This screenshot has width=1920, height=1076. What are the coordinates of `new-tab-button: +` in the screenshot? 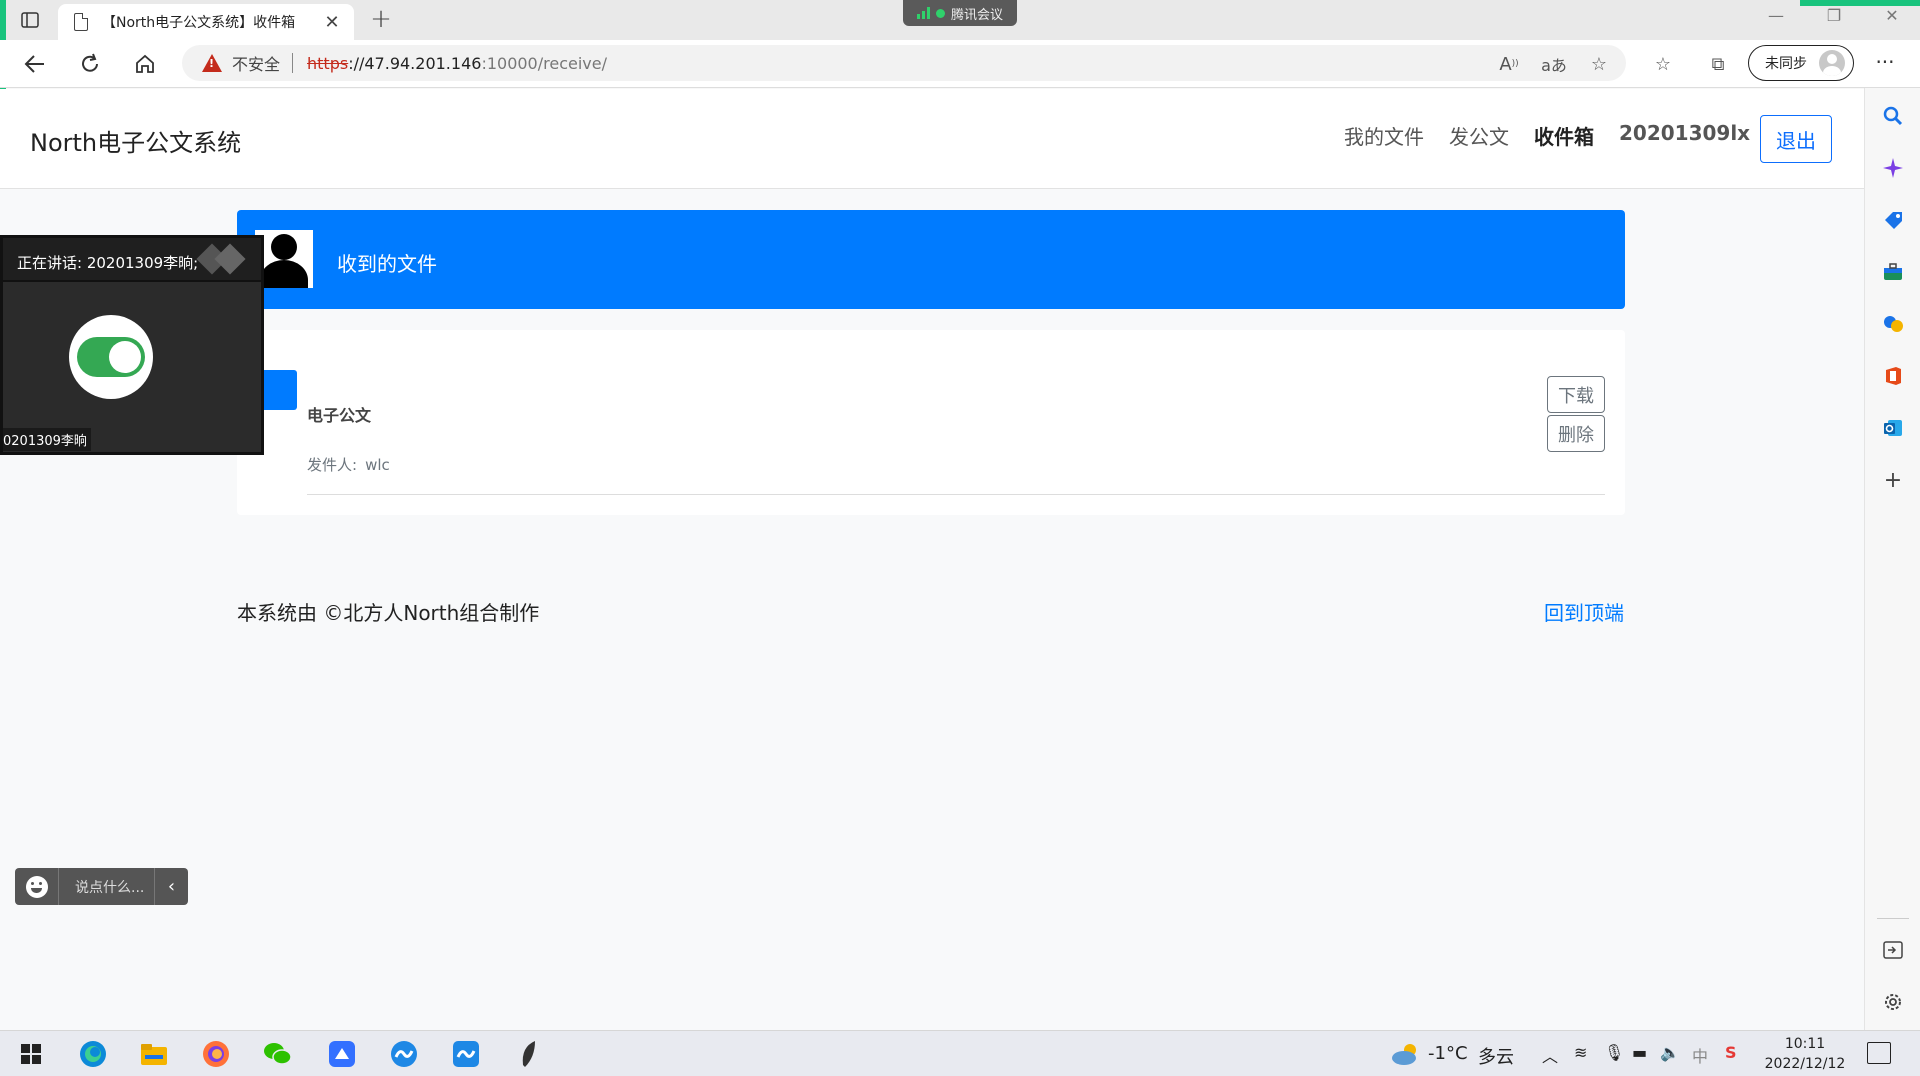 It's located at (381, 19).